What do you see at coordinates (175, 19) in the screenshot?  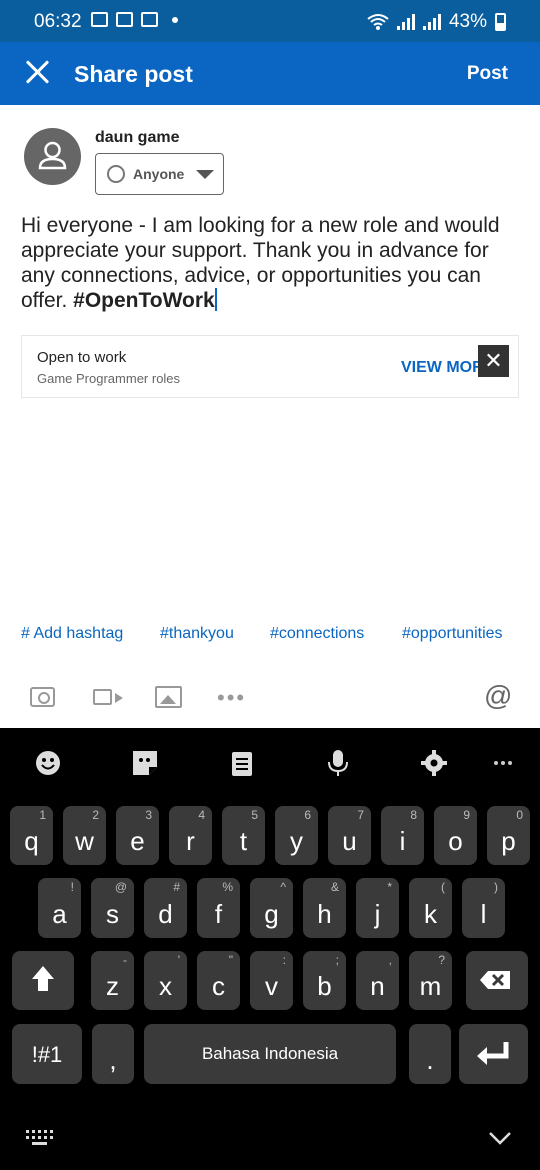 I see `more-notifications-dot-icon` at bounding box center [175, 19].